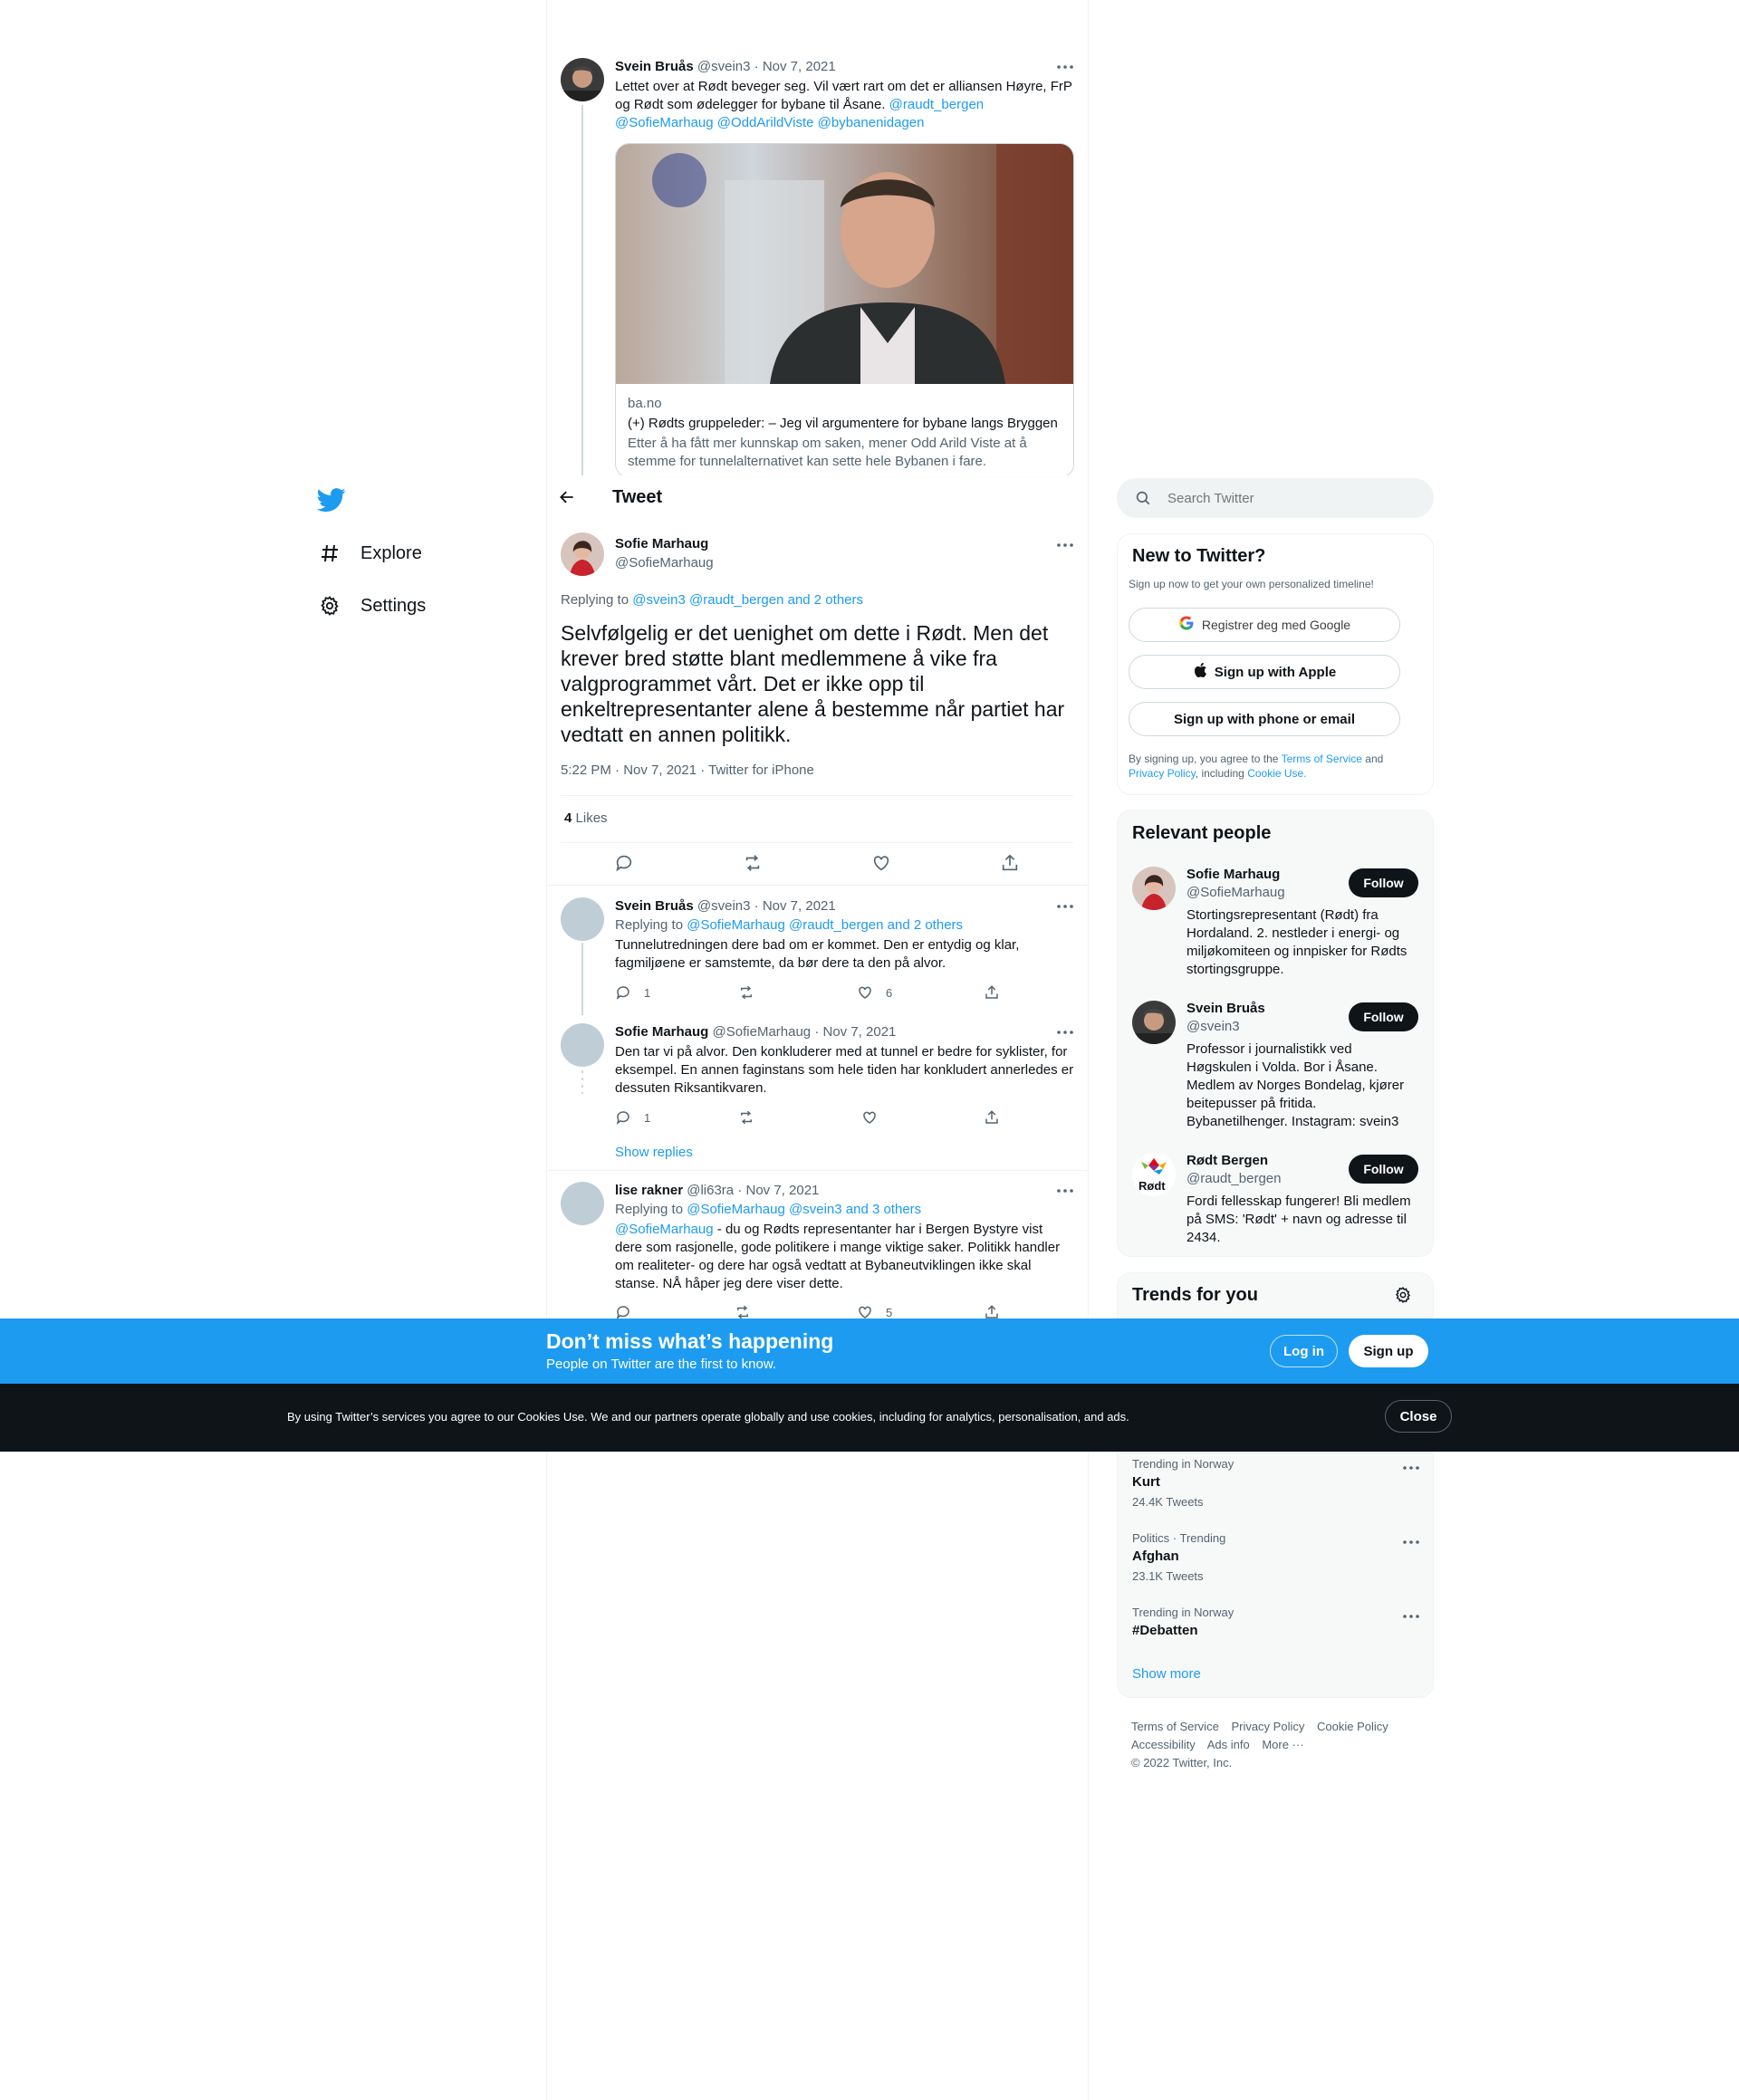 The height and width of the screenshot is (2100, 1739). What do you see at coordinates (649, 1190) in the screenshot?
I see `author-name: lise rakner` at bounding box center [649, 1190].